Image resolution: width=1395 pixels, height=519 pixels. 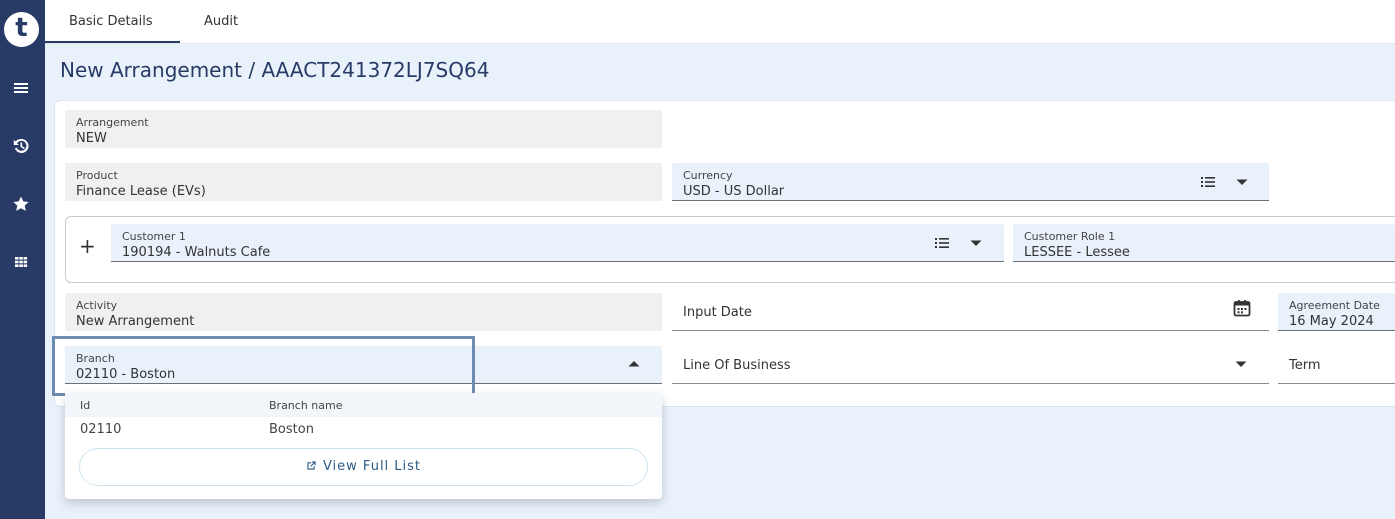 I want to click on arrangement-label: Arrangement, so click(x=112, y=122).